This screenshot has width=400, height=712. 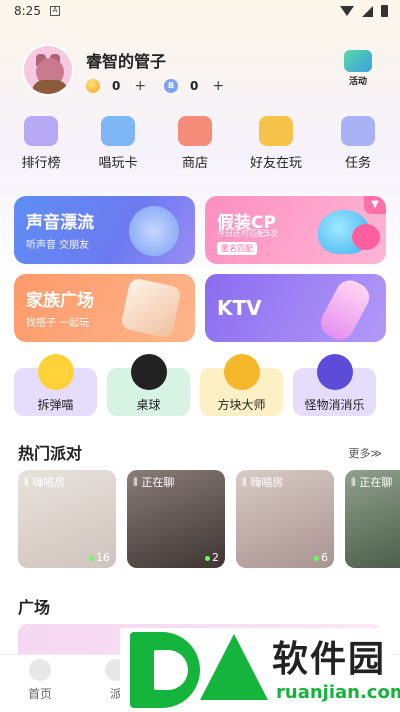 What do you see at coordinates (345, 308) in the screenshot?
I see `microphone-icon` at bounding box center [345, 308].